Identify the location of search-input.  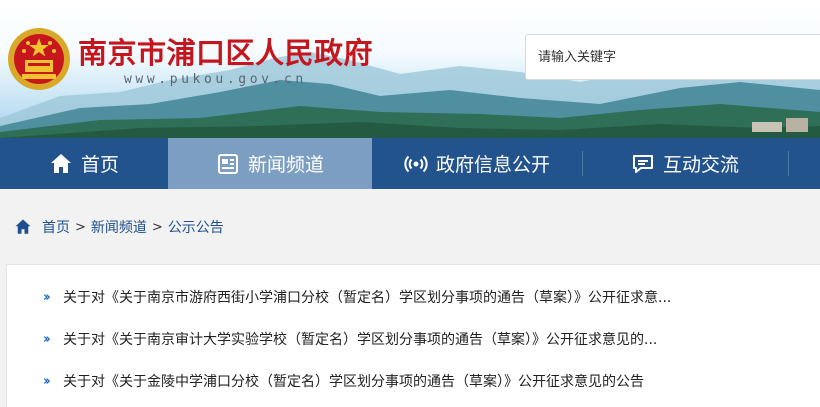
(673, 57).